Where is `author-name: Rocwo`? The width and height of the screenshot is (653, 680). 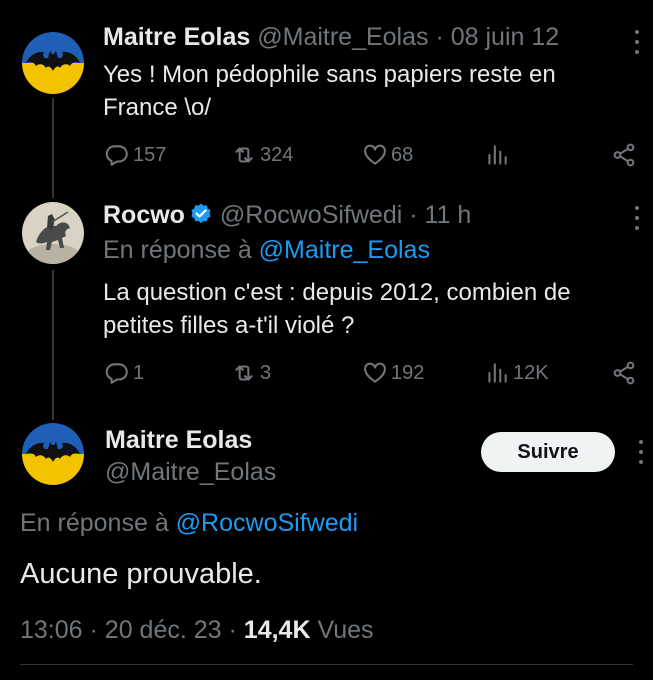 author-name: Rocwo is located at coordinates (144, 215).